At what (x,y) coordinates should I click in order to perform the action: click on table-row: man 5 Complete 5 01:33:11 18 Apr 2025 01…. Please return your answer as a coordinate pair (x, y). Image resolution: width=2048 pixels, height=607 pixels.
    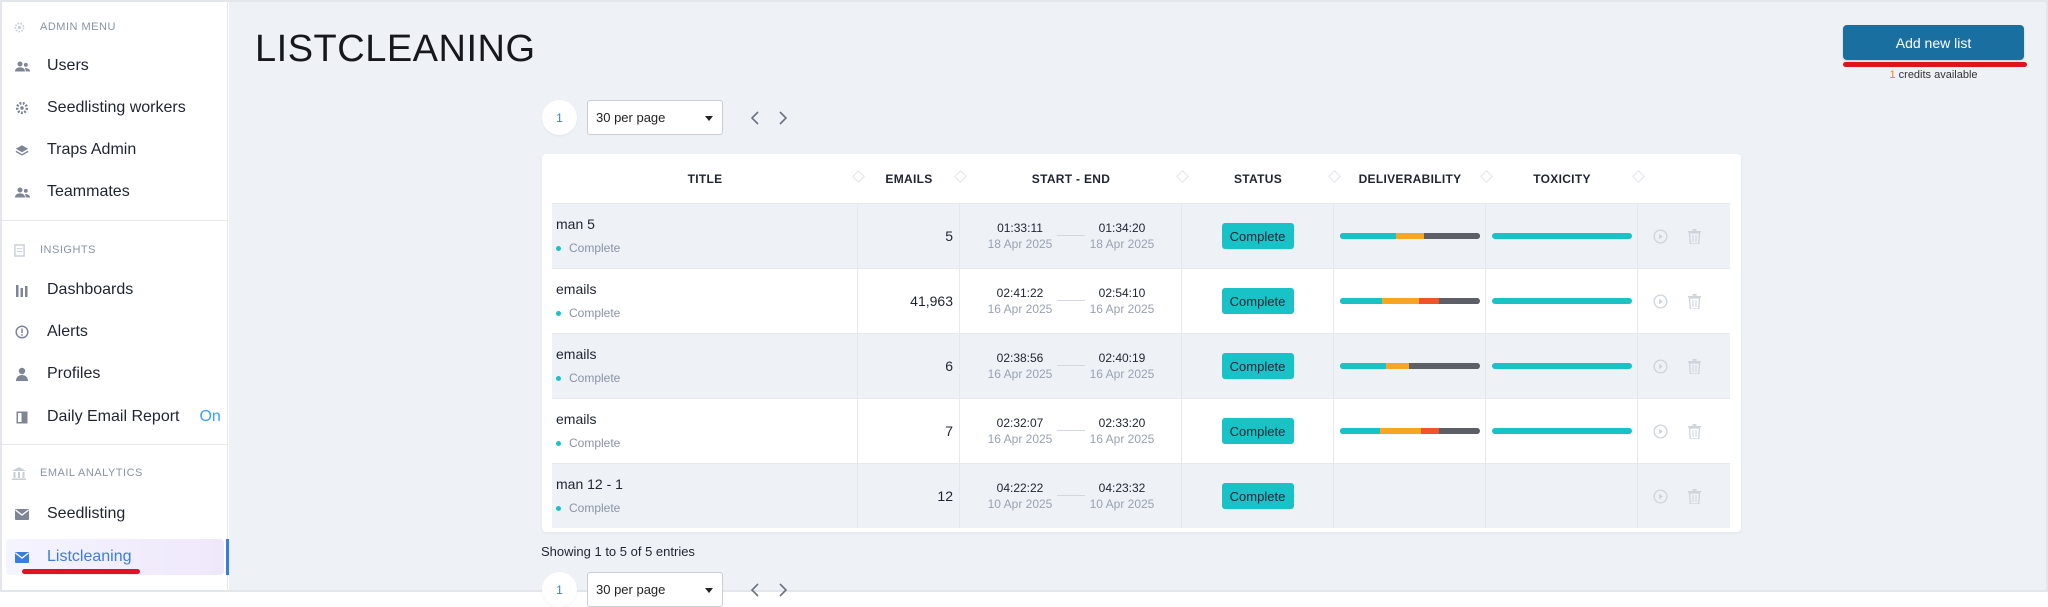
    Looking at the image, I should click on (1141, 235).